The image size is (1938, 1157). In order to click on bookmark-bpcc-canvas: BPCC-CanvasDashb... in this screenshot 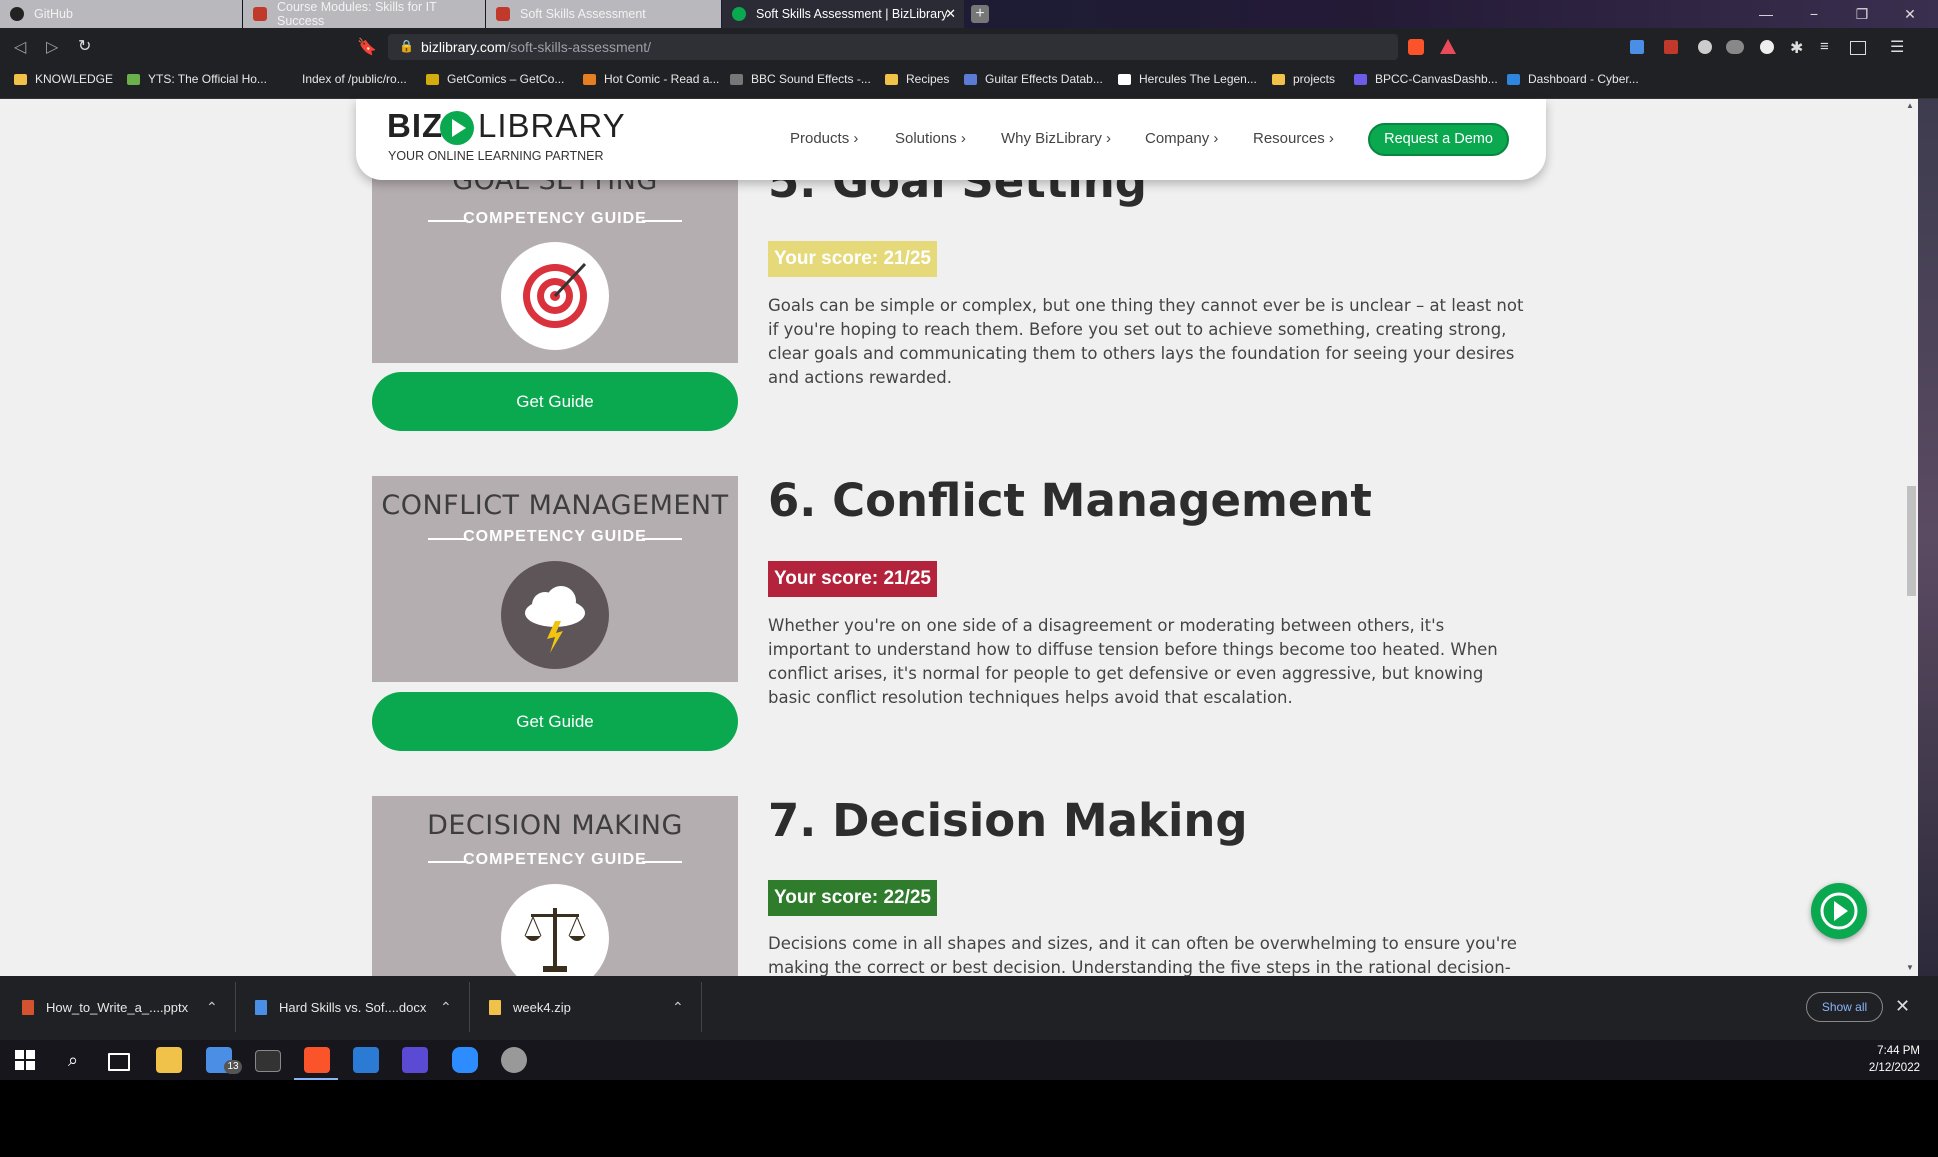, I will do `click(1426, 79)`.